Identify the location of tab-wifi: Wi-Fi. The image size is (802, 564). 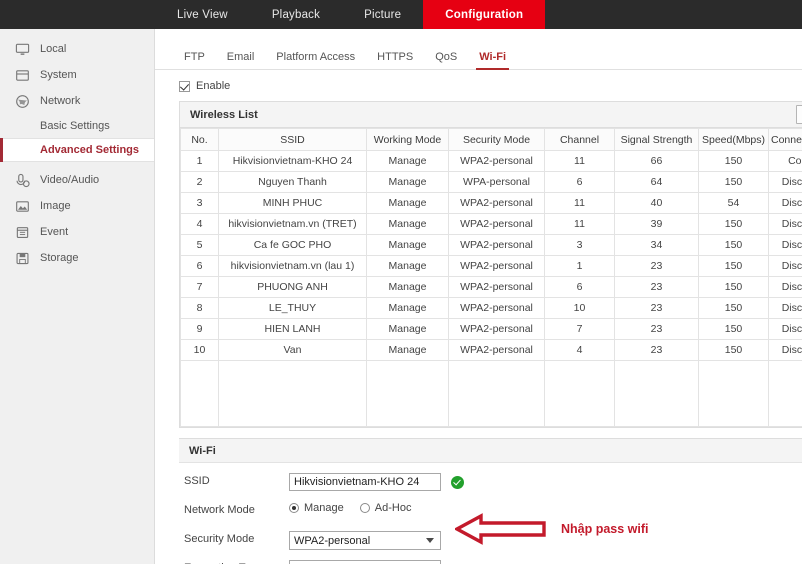
(492, 60).